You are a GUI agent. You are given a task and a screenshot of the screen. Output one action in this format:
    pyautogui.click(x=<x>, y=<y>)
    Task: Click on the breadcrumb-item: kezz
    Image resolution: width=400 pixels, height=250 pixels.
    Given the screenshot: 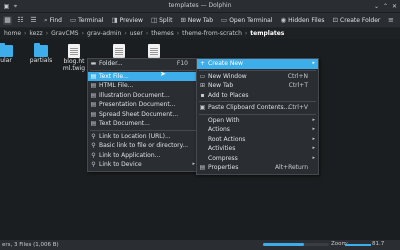 What is the action you would take?
    pyautogui.click(x=35, y=33)
    